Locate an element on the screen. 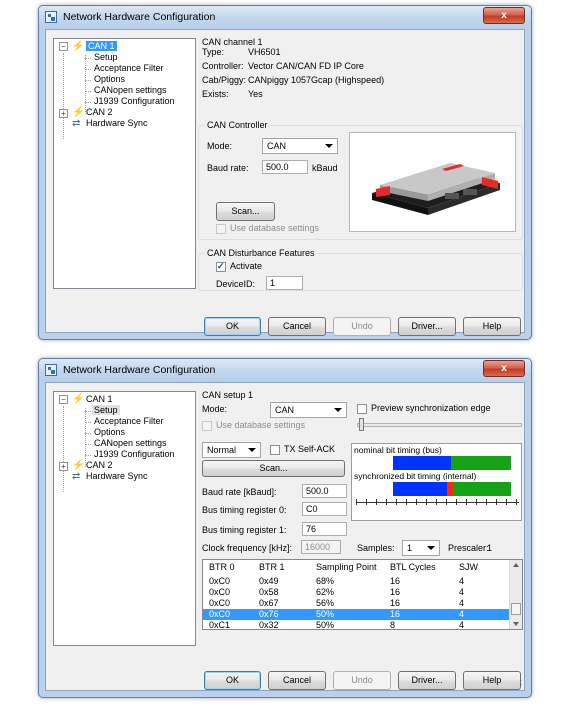  header-btr0: BTR 0 is located at coordinates (228, 567).